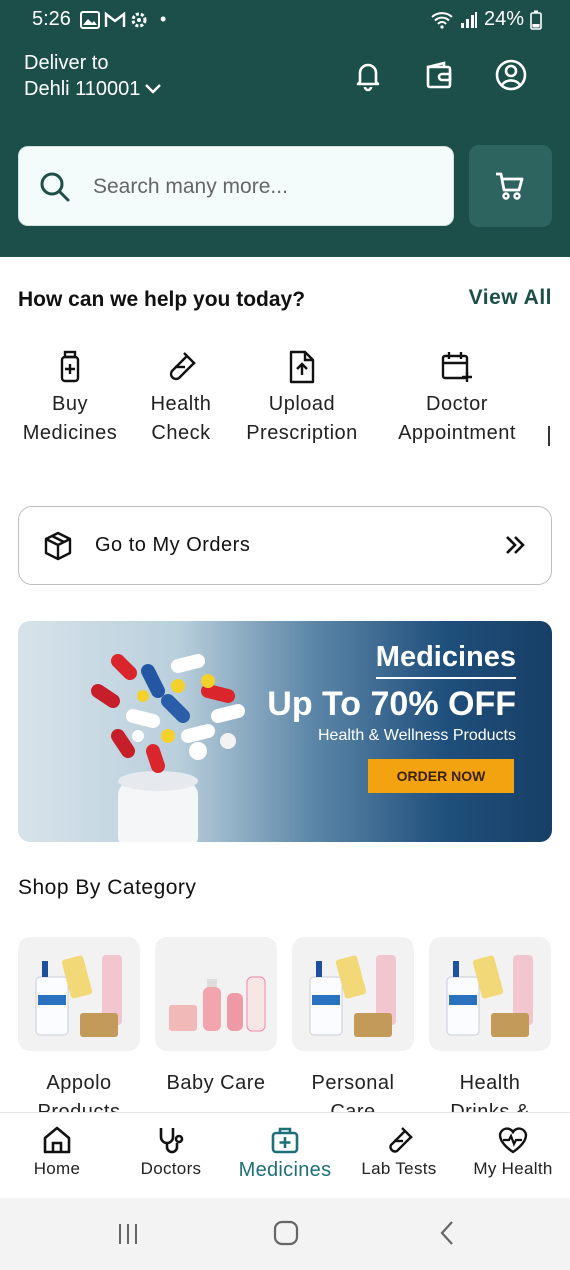 Image resolution: width=570 pixels, height=1270 pixels. Describe the element at coordinates (391, 704) in the screenshot. I see `banner-offer: Up To 70% OFF` at that location.